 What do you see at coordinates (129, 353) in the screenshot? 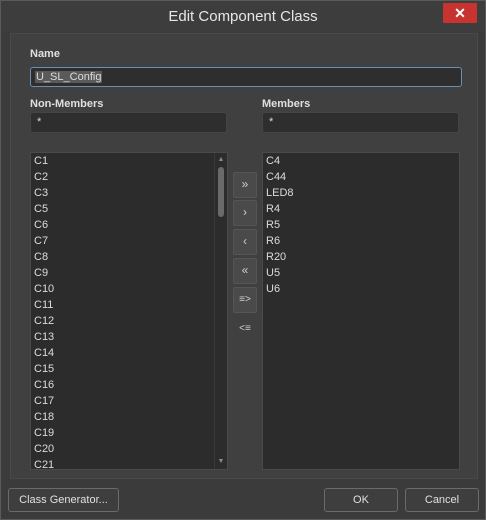
I see `list-item: C14` at bounding box center [129, 353].